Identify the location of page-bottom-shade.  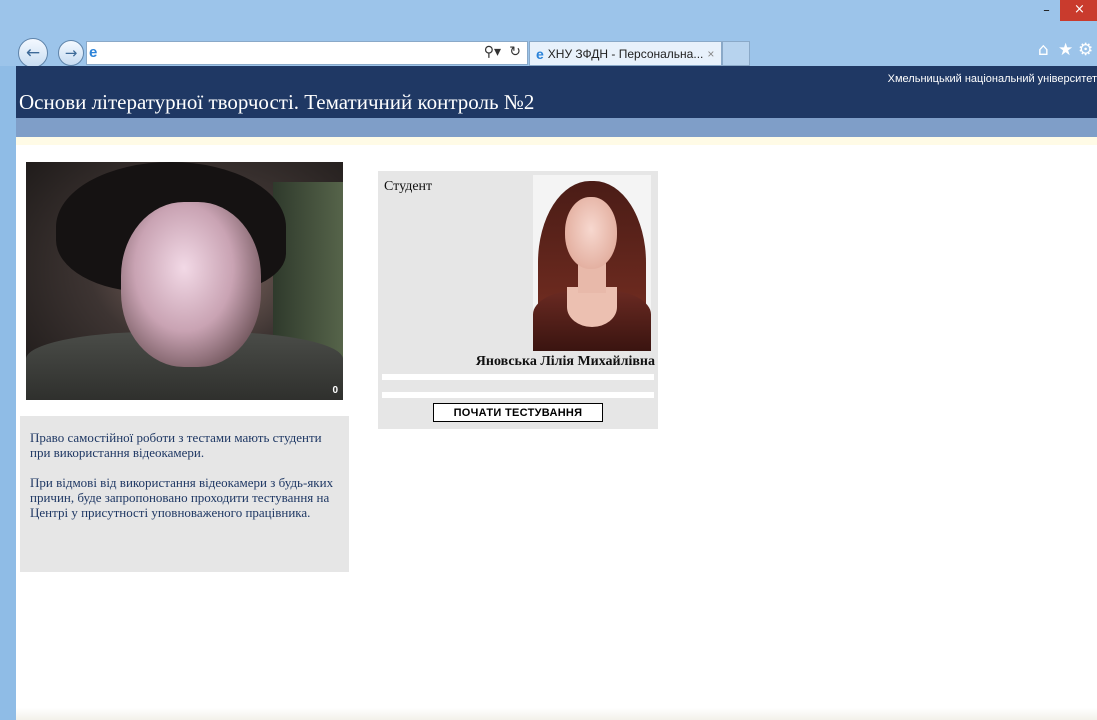
(556, 714).